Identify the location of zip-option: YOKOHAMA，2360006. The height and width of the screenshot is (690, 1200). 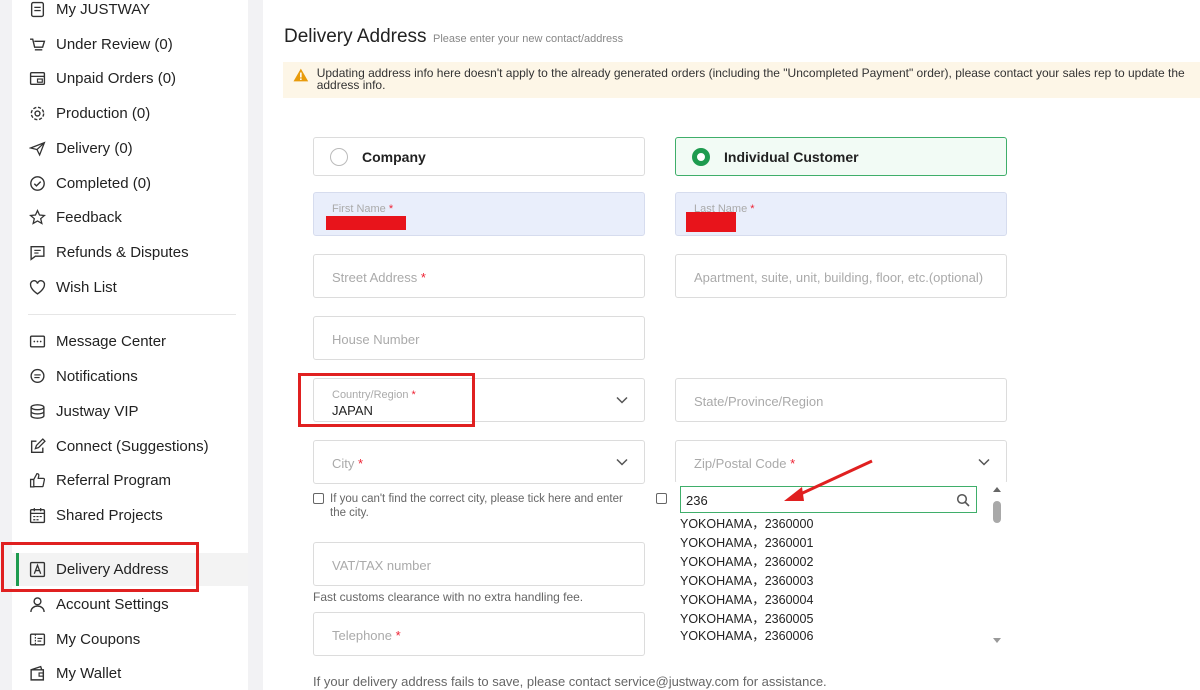
(746, 636).